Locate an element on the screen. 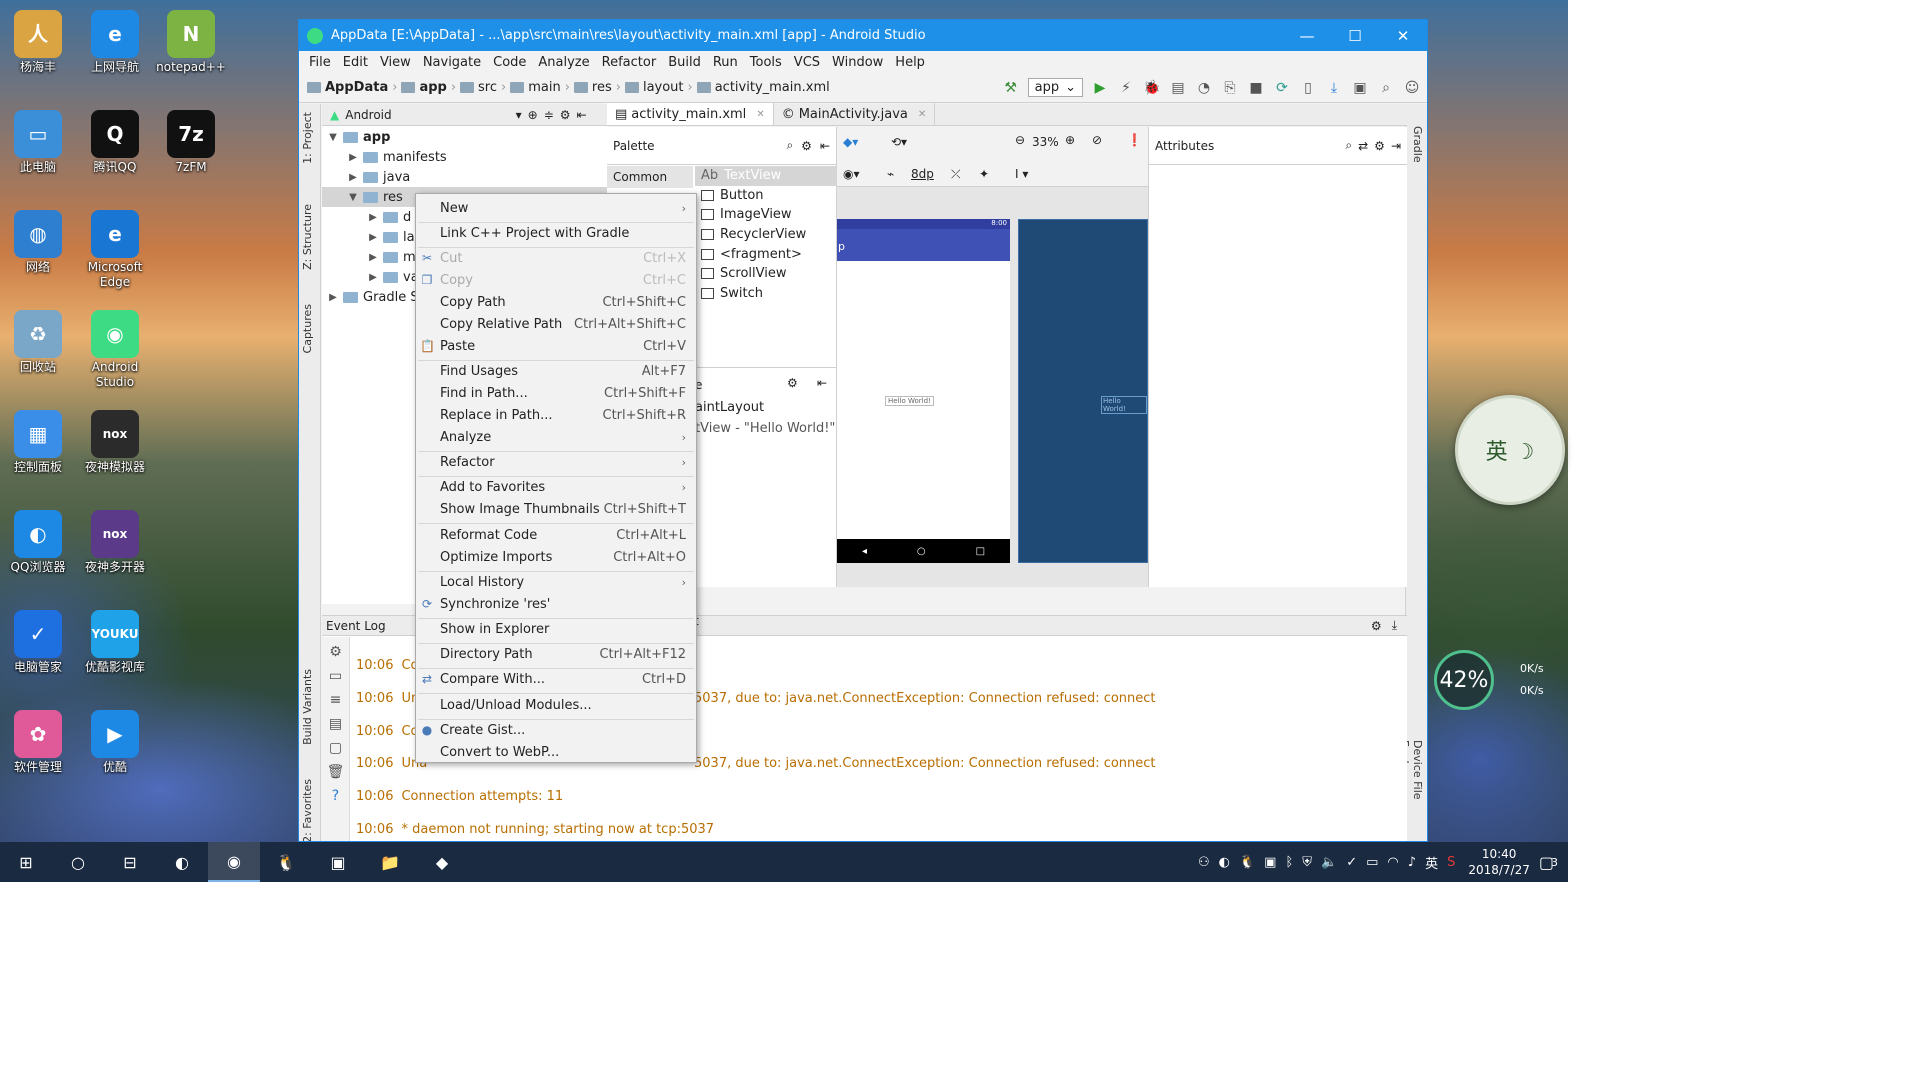 Image resolution: width=1920 pixels, height=1080 pixels. help-icon: ? is located at coordinates (336, 796).